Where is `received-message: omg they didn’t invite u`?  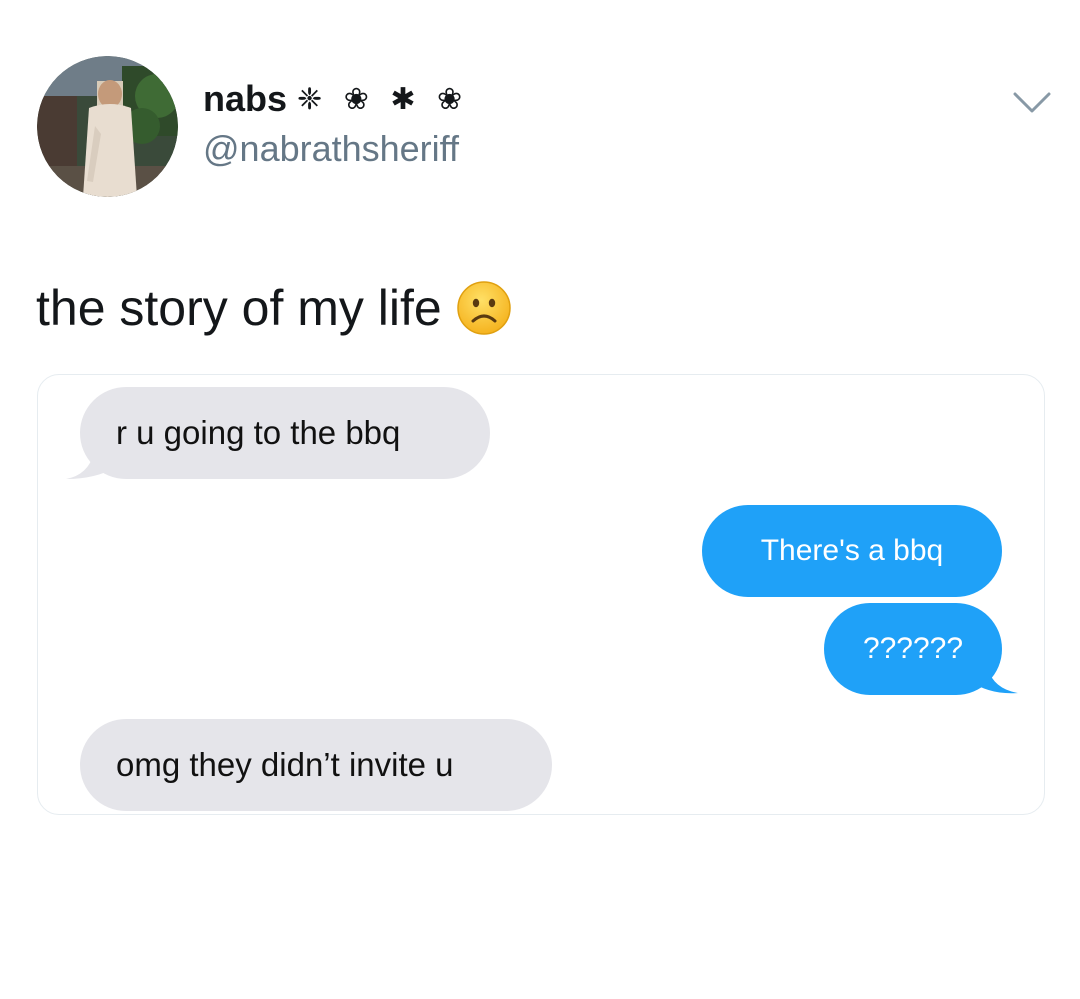 received-message: omg they didn’t invite u is located at coordinates (316, 765).